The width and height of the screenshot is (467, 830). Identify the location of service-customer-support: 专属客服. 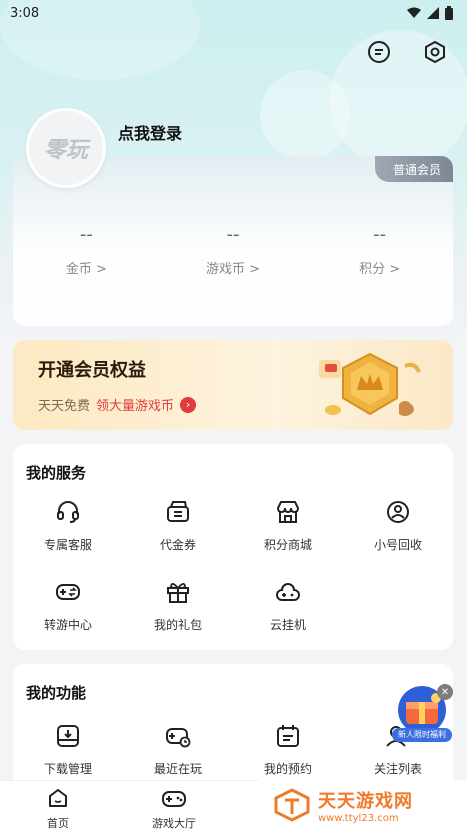
(68, 525).